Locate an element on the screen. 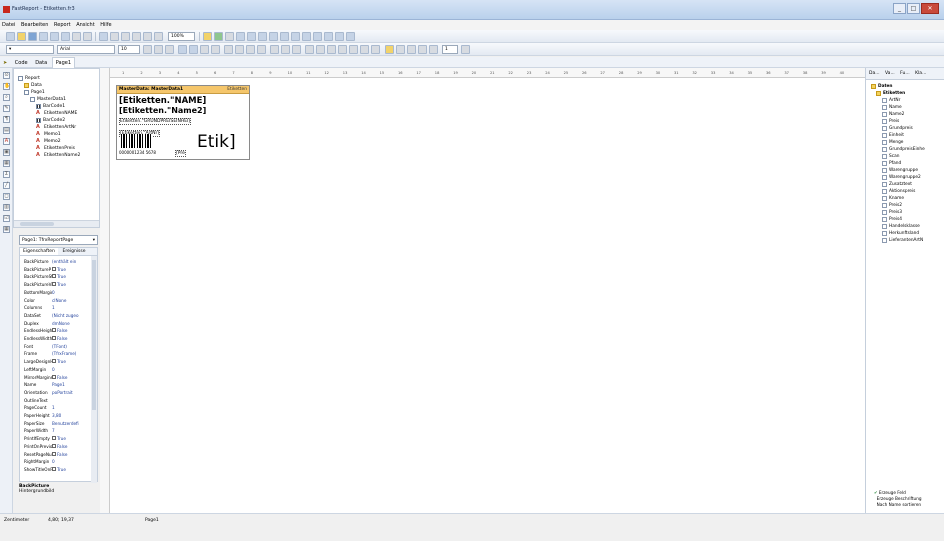  undo-icon is located at coordinates (147, 36).